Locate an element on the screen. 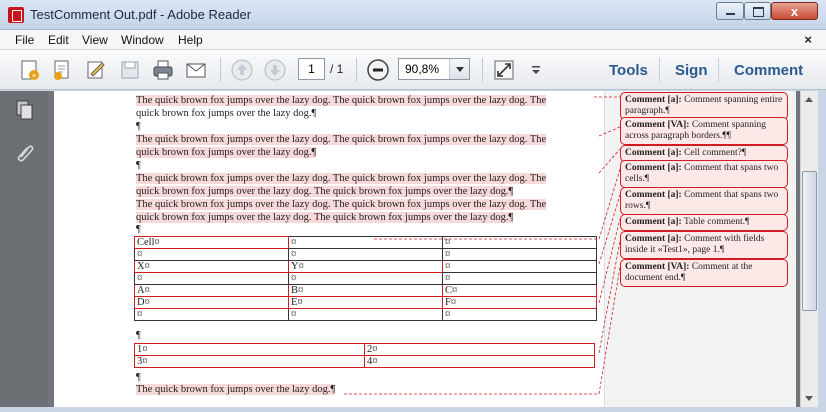 Image resolution: width=826 pixels, height=412 pixels. edit-pdf-icon is located at coordinates (62, 70).